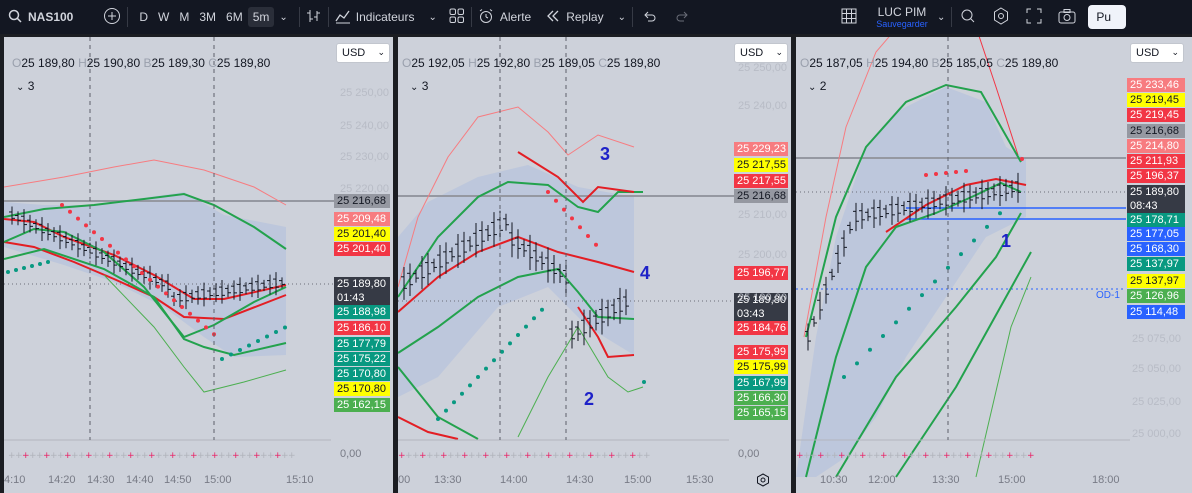 The image size is (1192, 493). What do you see at coordinates (314, 17) in the screenshot?
I see `chart-type-button` at bounding box center [314, 17].